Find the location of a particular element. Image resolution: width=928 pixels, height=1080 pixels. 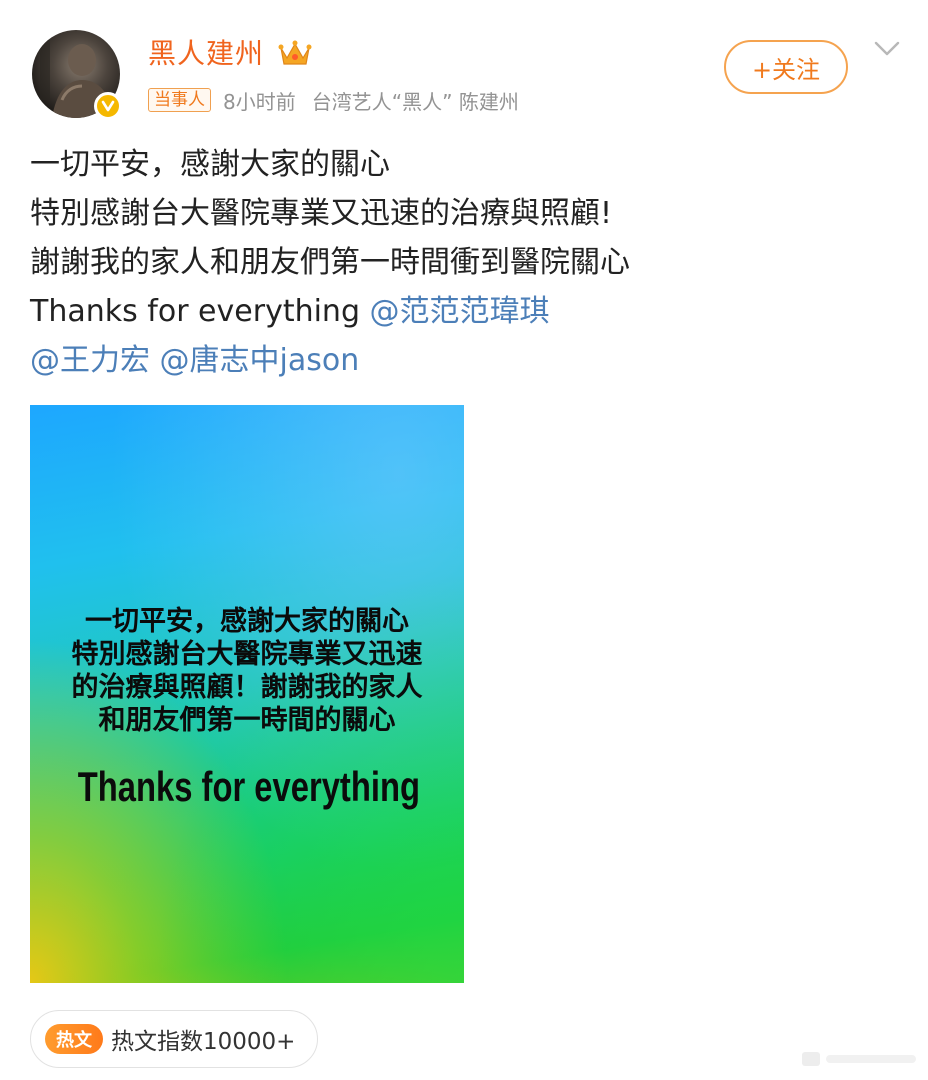

hot-index-text: 热文指数10000+ is located at coordinates (203, 1042).